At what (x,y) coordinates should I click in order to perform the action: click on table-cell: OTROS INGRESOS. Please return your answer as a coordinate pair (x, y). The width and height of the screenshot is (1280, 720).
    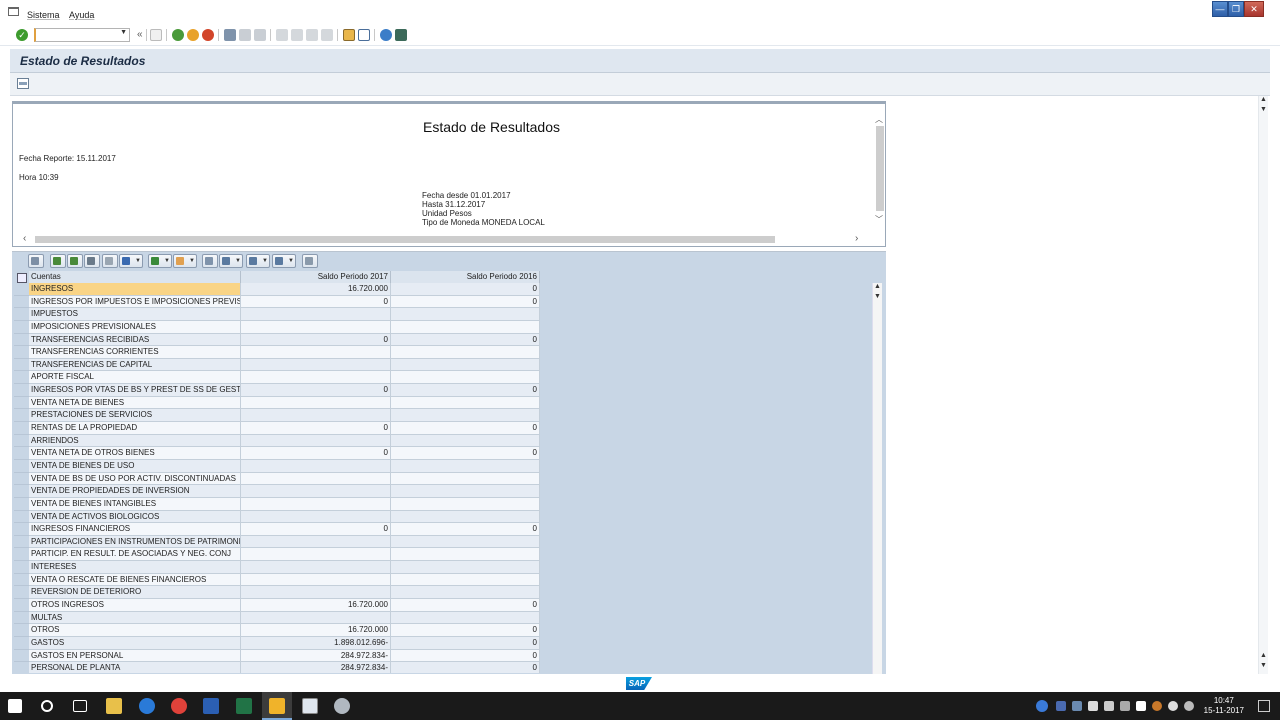
    Looking at the image, I should click on (135, 605).